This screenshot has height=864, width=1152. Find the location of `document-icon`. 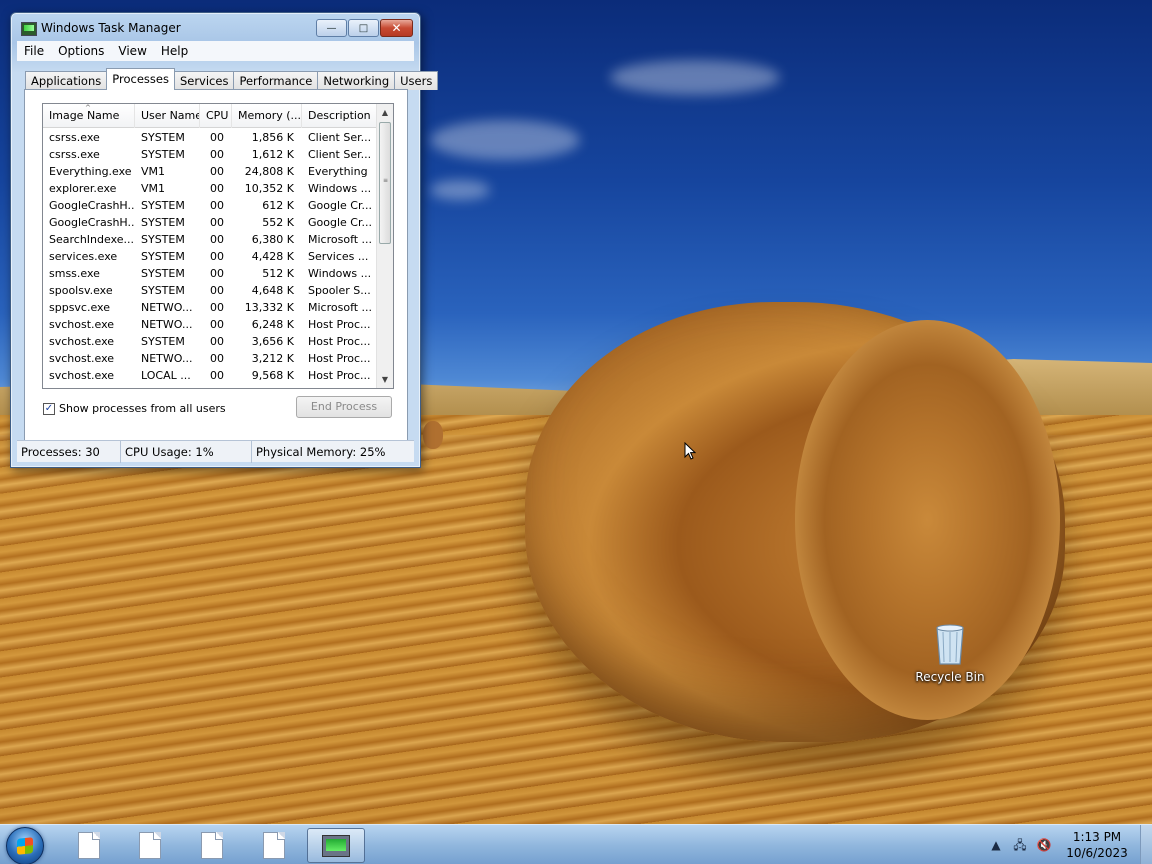

document-icon is located at coordinates (212, 845).